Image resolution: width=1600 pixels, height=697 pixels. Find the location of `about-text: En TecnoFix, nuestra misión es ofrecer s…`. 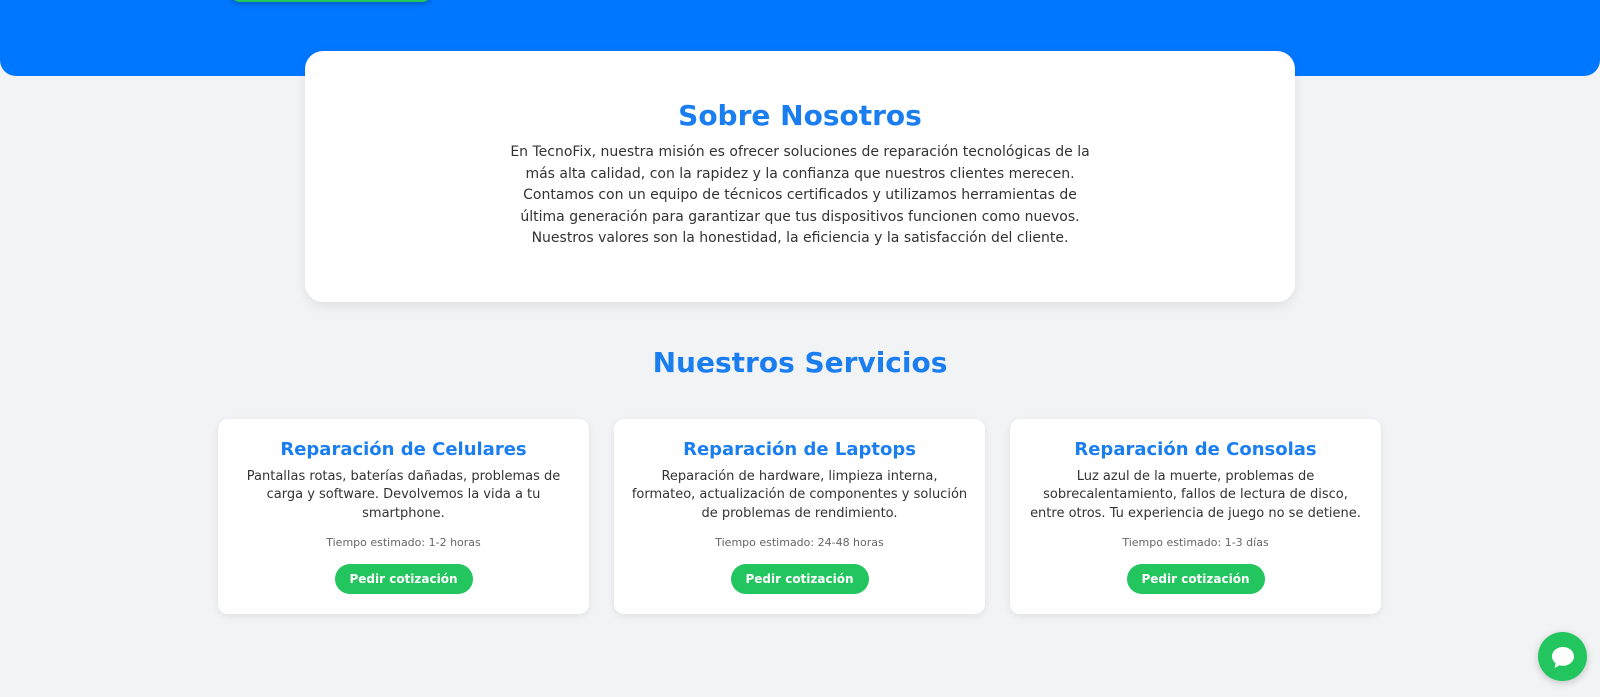

about-text: En TecnoFix, nuestra misión es ofrecer s… is located at coordinates (800, 195).